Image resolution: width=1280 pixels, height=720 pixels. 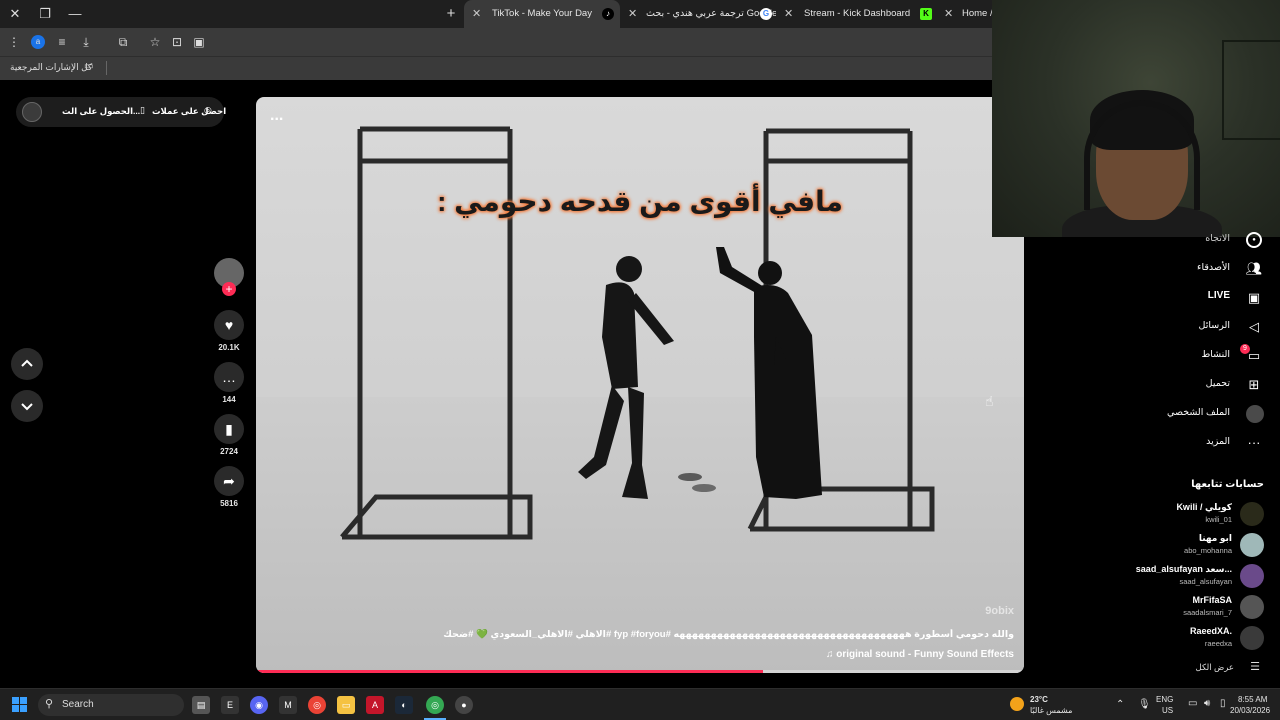 I want to click on comment-button: … 144, so click(x=229, y=383).